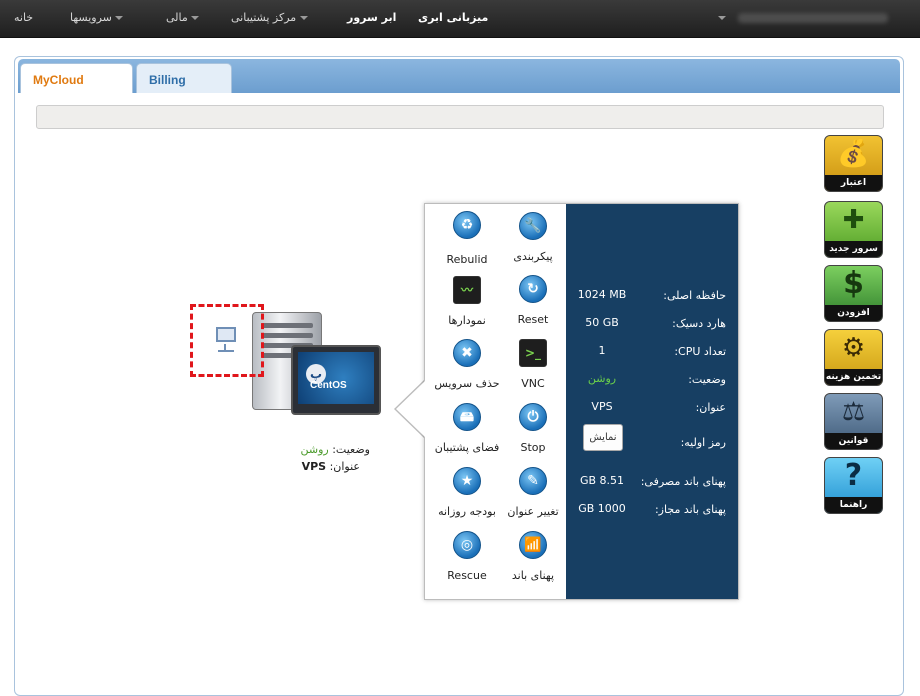  What do you see at coordinates (467, 575) in the screenshot?
I see `action-rescue-label: Rescue` at bounding box center [467, 575].